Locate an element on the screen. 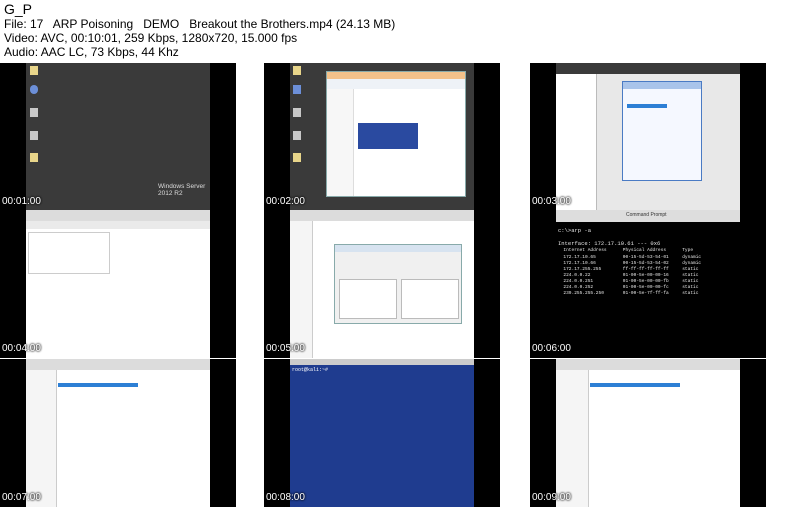 This screenshot has height=509, width=800. cmd-header: Internet Address Physical Address Type is located at coordinates (626, 250).